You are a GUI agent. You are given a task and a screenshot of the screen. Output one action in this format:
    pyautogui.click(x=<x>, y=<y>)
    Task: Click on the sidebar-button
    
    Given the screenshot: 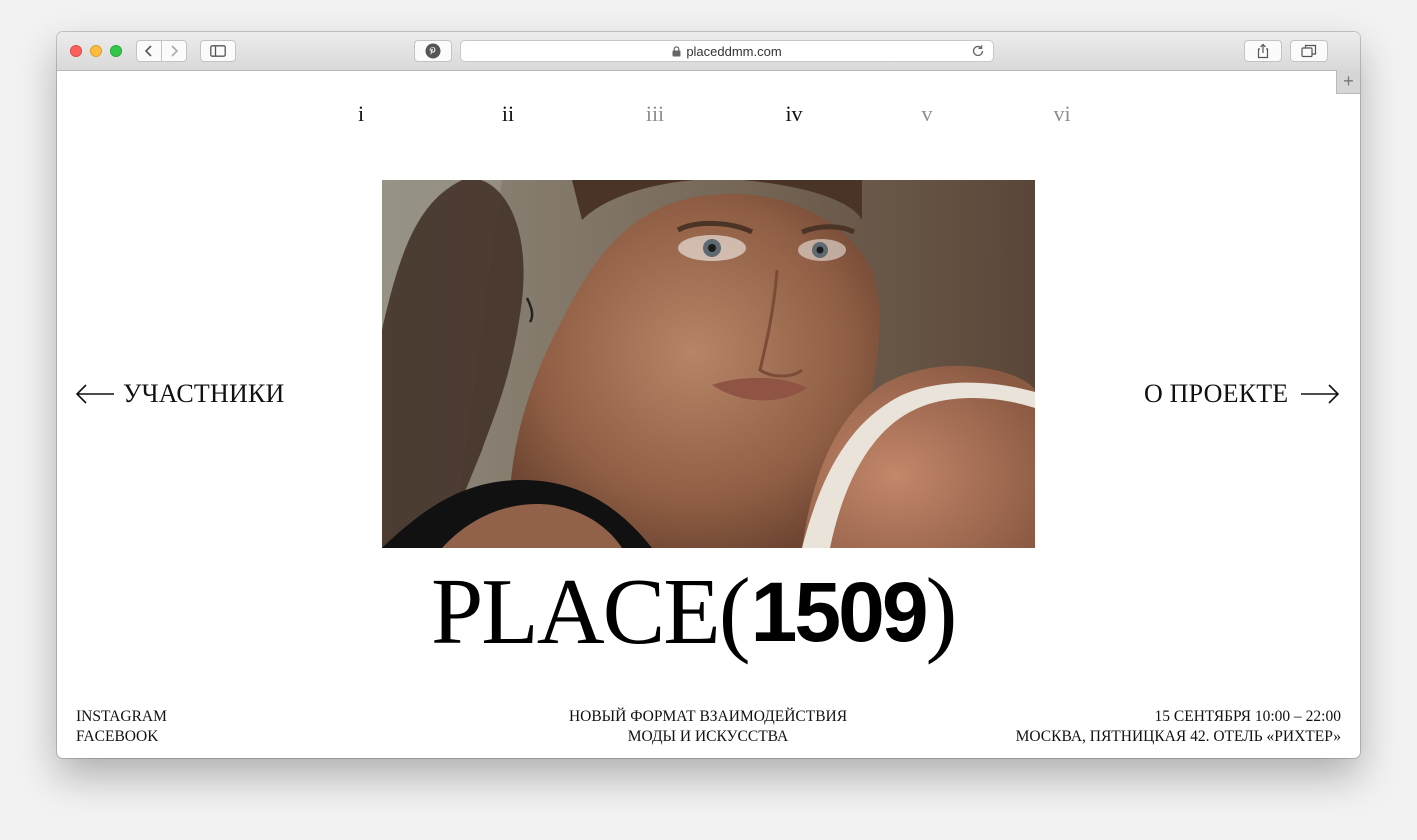 What is the action you would take?
    pyautogui.click(x=218, y=51)
    